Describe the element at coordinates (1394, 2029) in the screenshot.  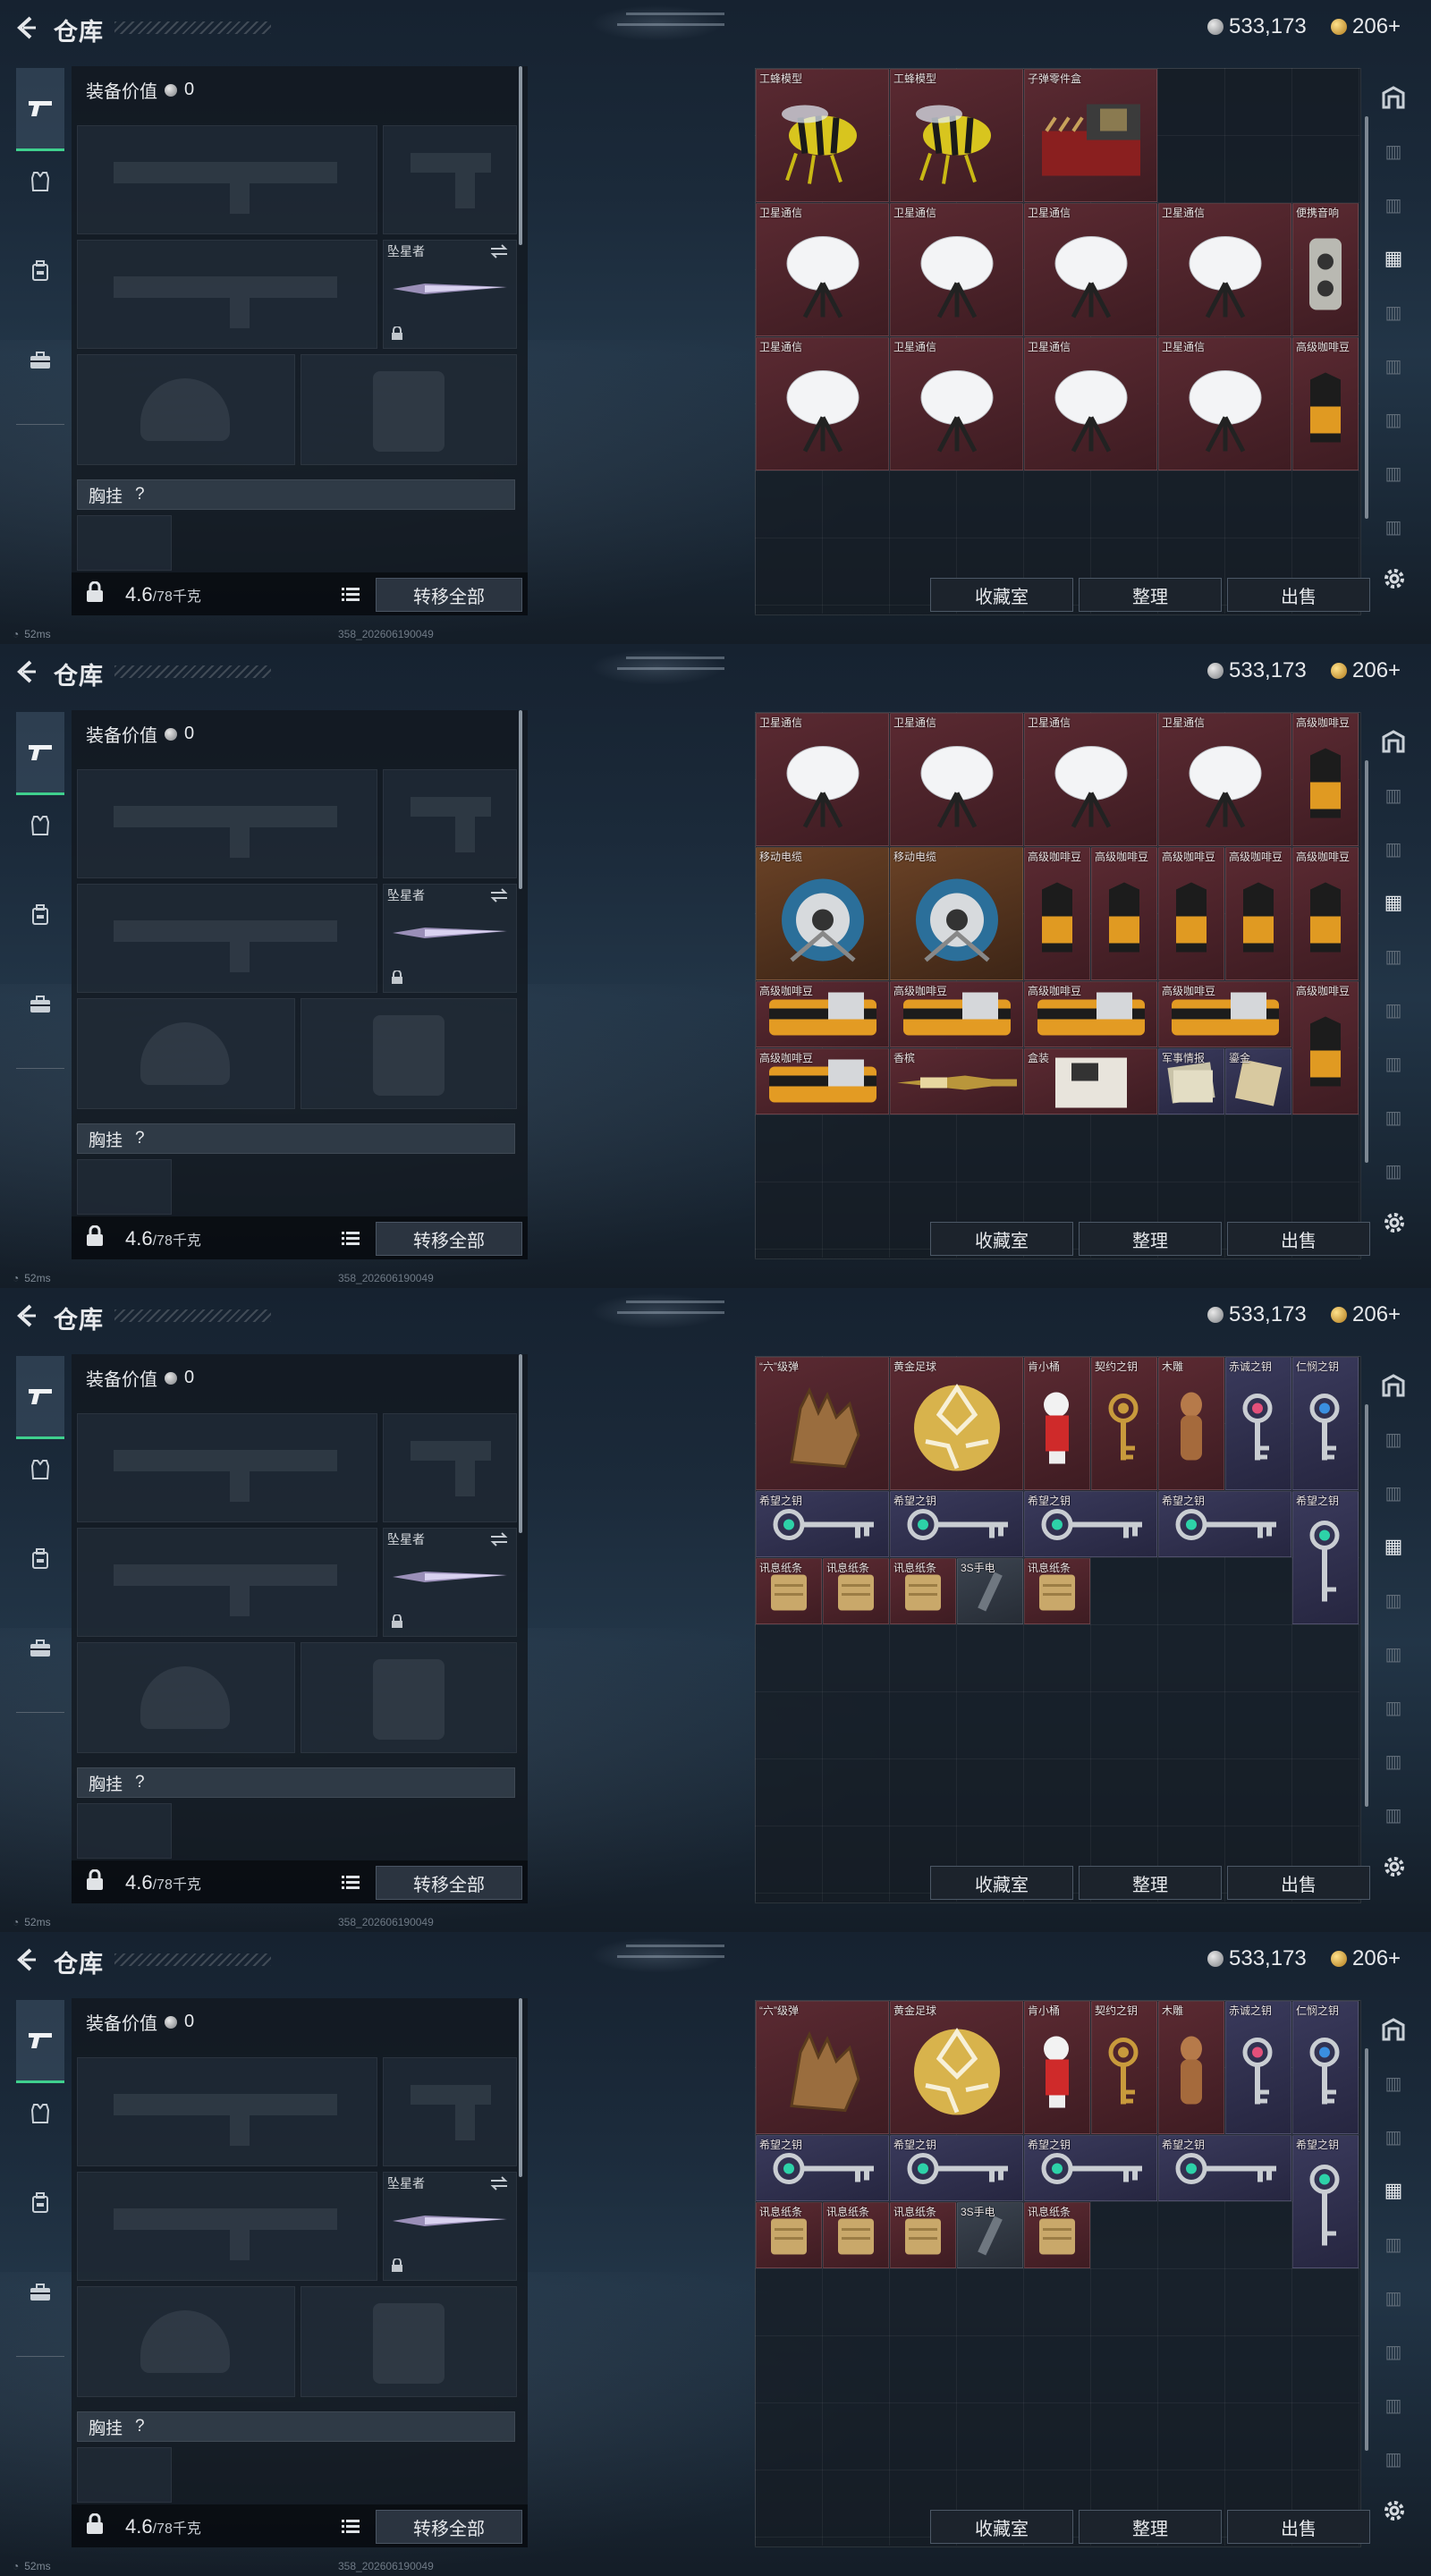
I see `storage-tab-home` at that location.